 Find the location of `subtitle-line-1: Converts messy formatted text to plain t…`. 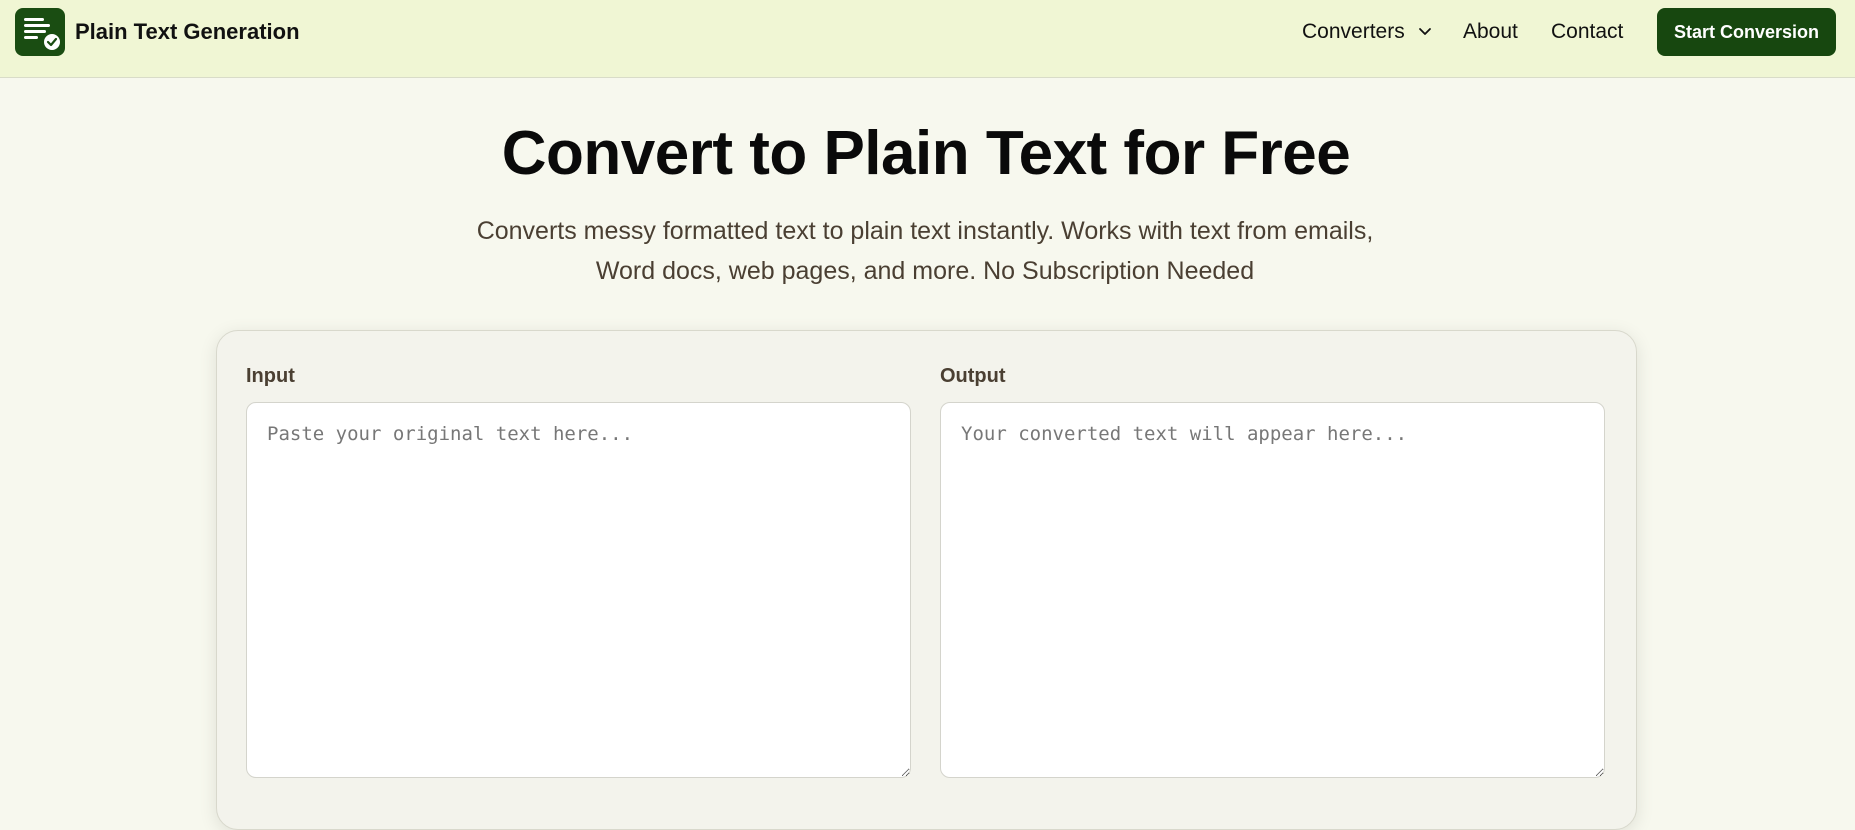

subtitle-line-1: Converts messy formatted text to plain t… is located at coordinates (925, 231).